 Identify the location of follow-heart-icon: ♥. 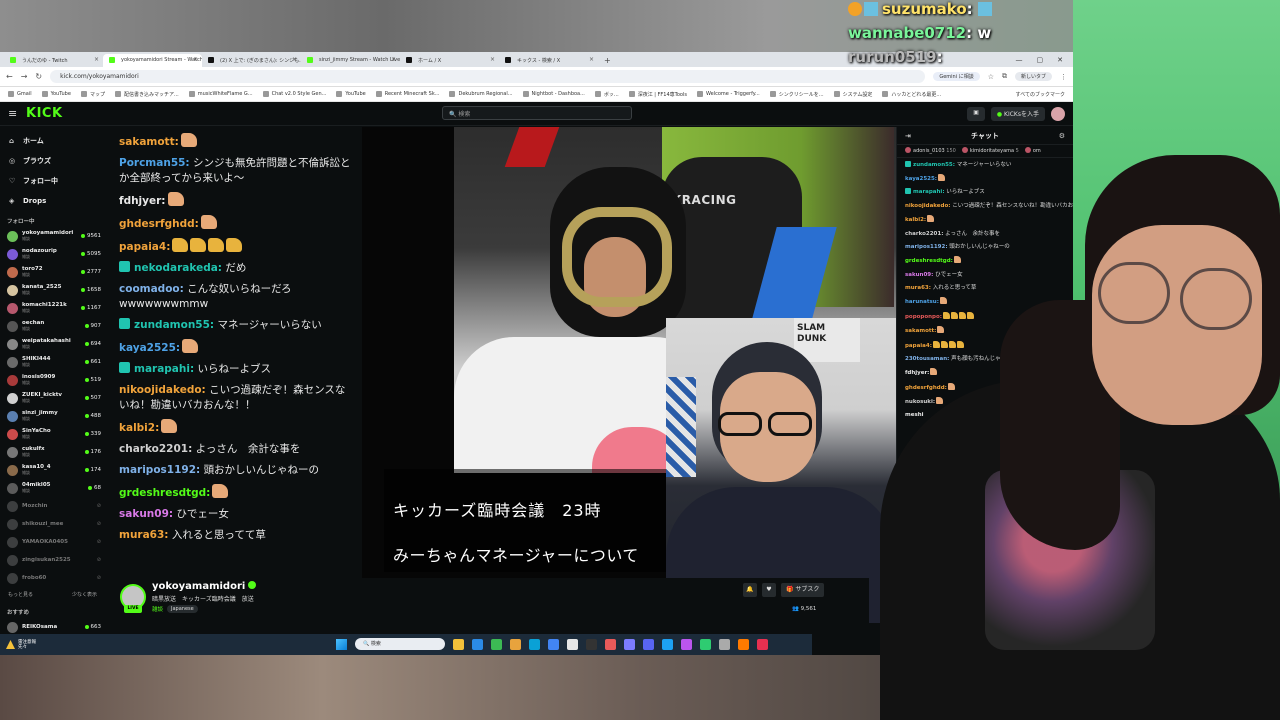
(769, 590).